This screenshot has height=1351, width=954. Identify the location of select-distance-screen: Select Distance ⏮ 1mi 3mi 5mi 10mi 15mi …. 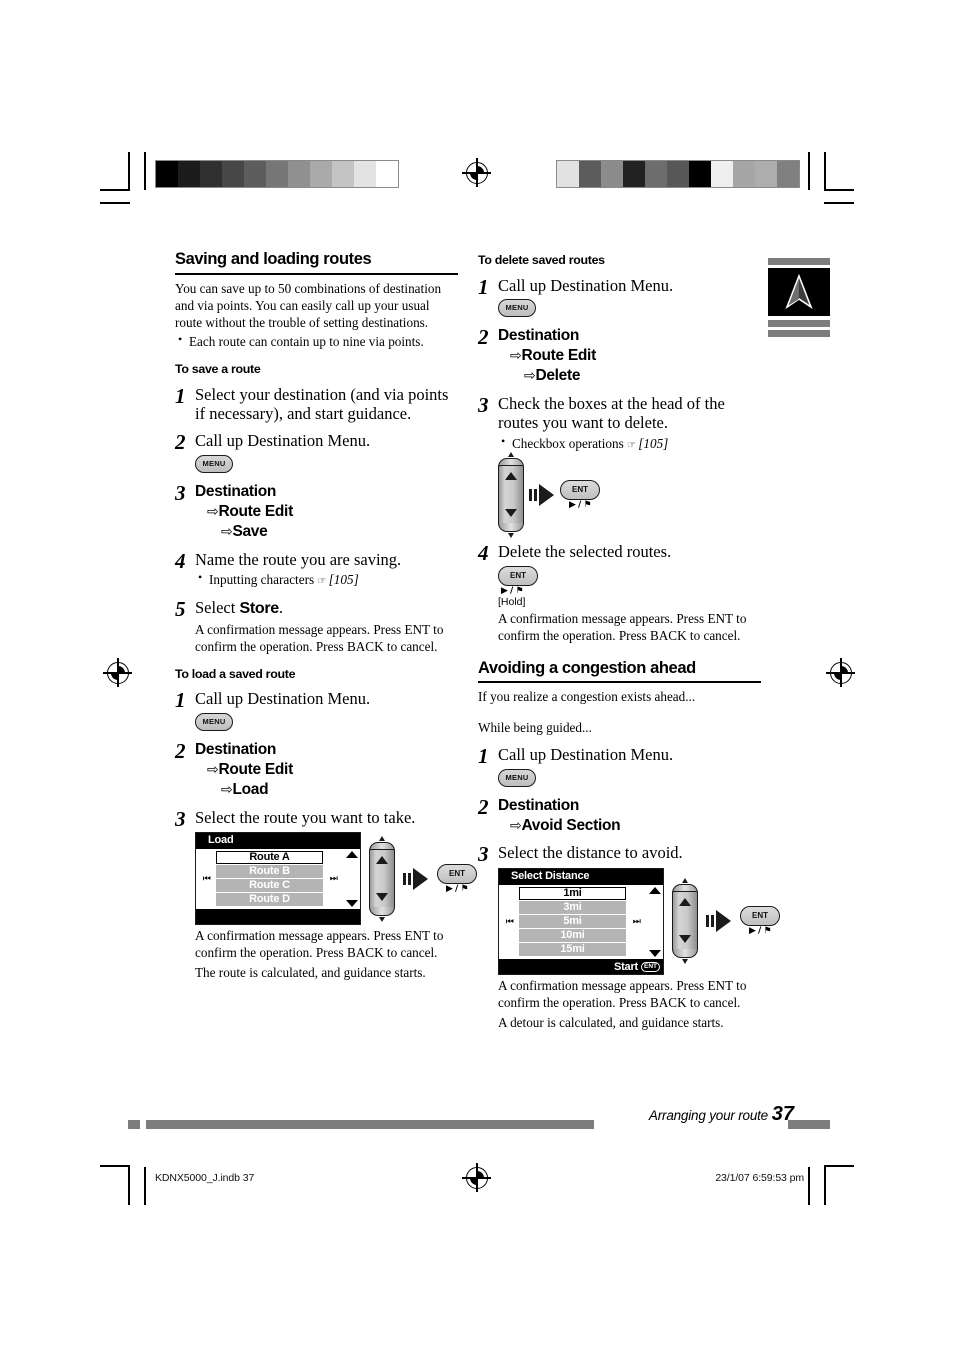
(581, 921).